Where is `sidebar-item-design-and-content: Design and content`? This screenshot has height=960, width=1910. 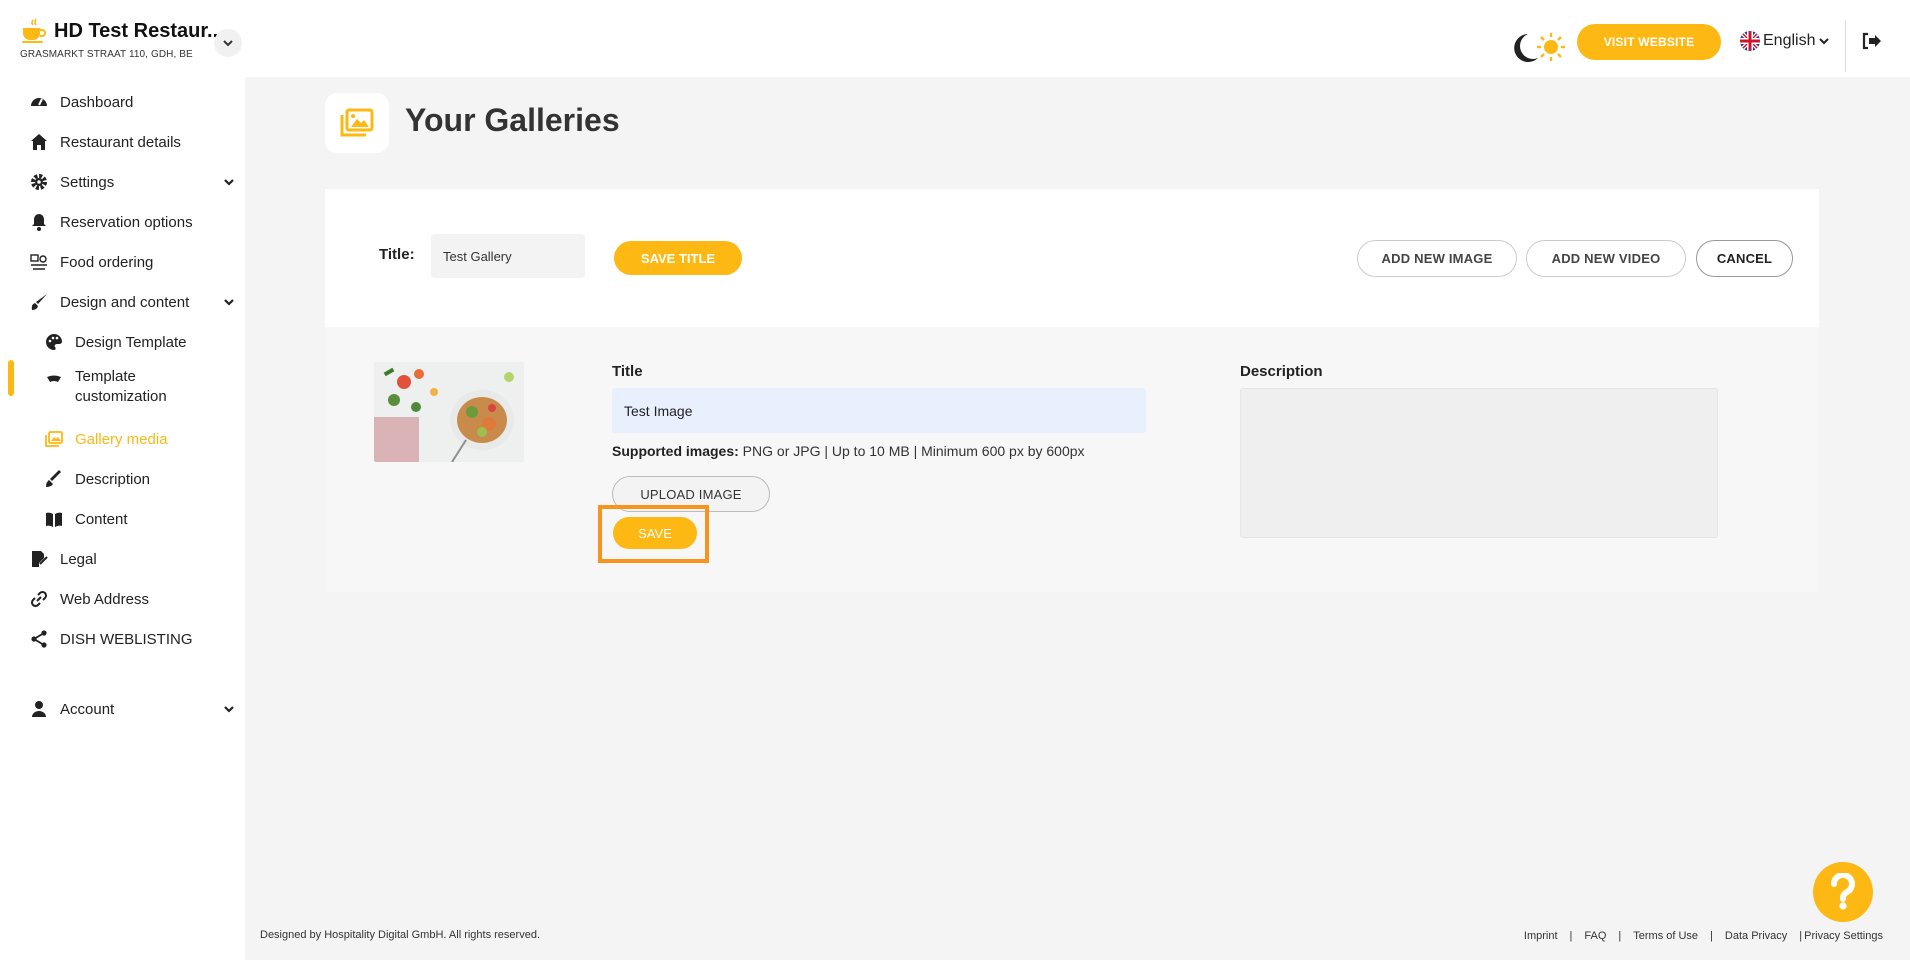
sidebar-item-design-and-content: Design and content is located at coordinates (122, 302).